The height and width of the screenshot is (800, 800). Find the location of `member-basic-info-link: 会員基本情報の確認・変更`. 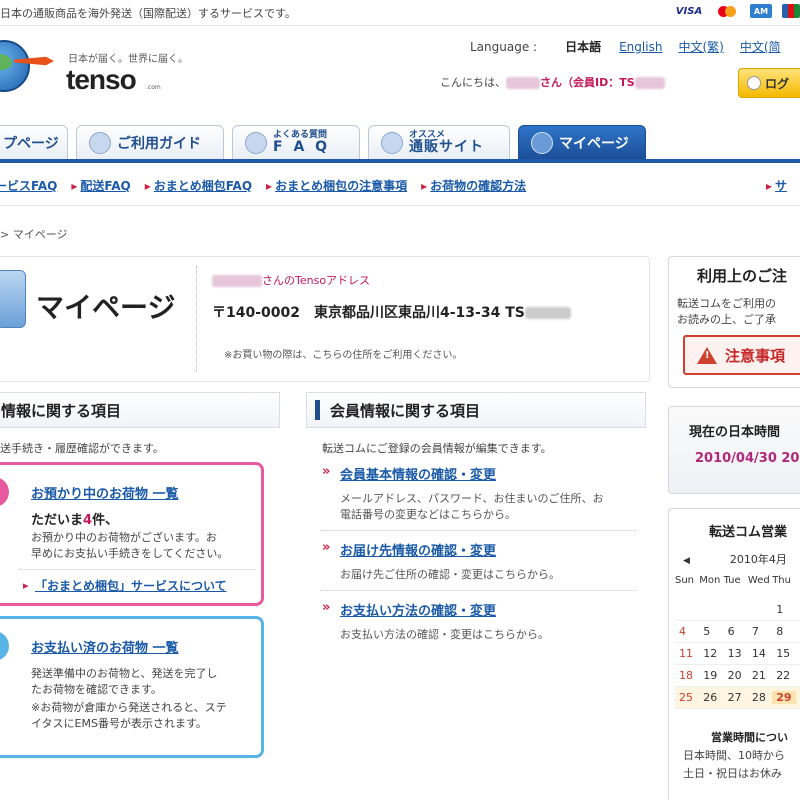

member-basic-info-link: 会員基本情報の確認・変更 is located at coordinates (418, 473).